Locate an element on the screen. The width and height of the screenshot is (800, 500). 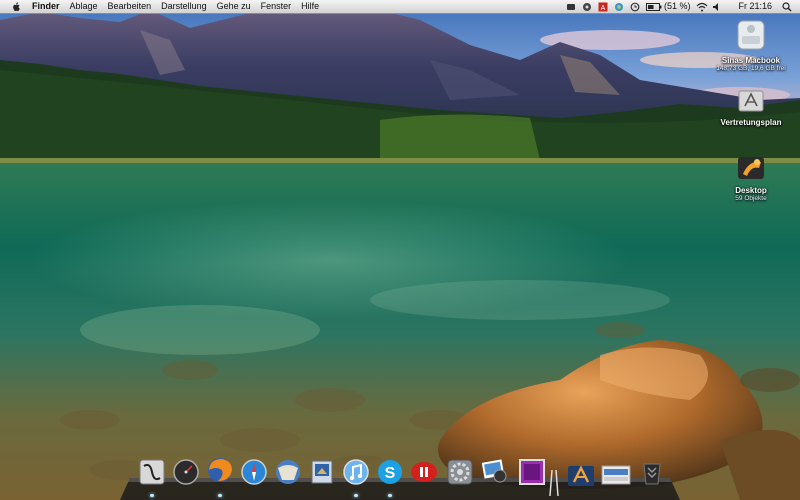
dock-item-iphoto is located at coordinates (494, 470).